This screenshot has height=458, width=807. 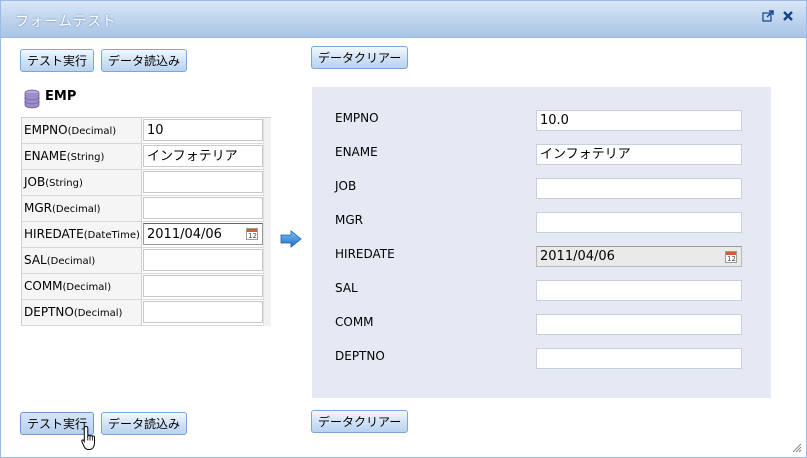 I want to click on grid-row: COMM(Decimal), so click(x=146, y=287).